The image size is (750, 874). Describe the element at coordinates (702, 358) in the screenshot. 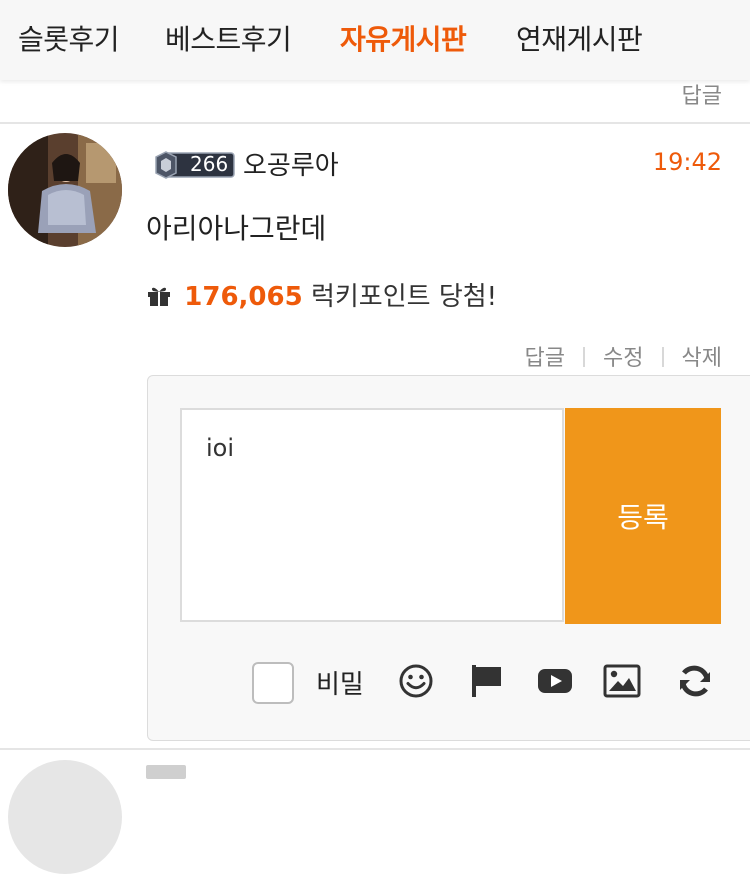

I see `delete-button: 삭제` at that location.